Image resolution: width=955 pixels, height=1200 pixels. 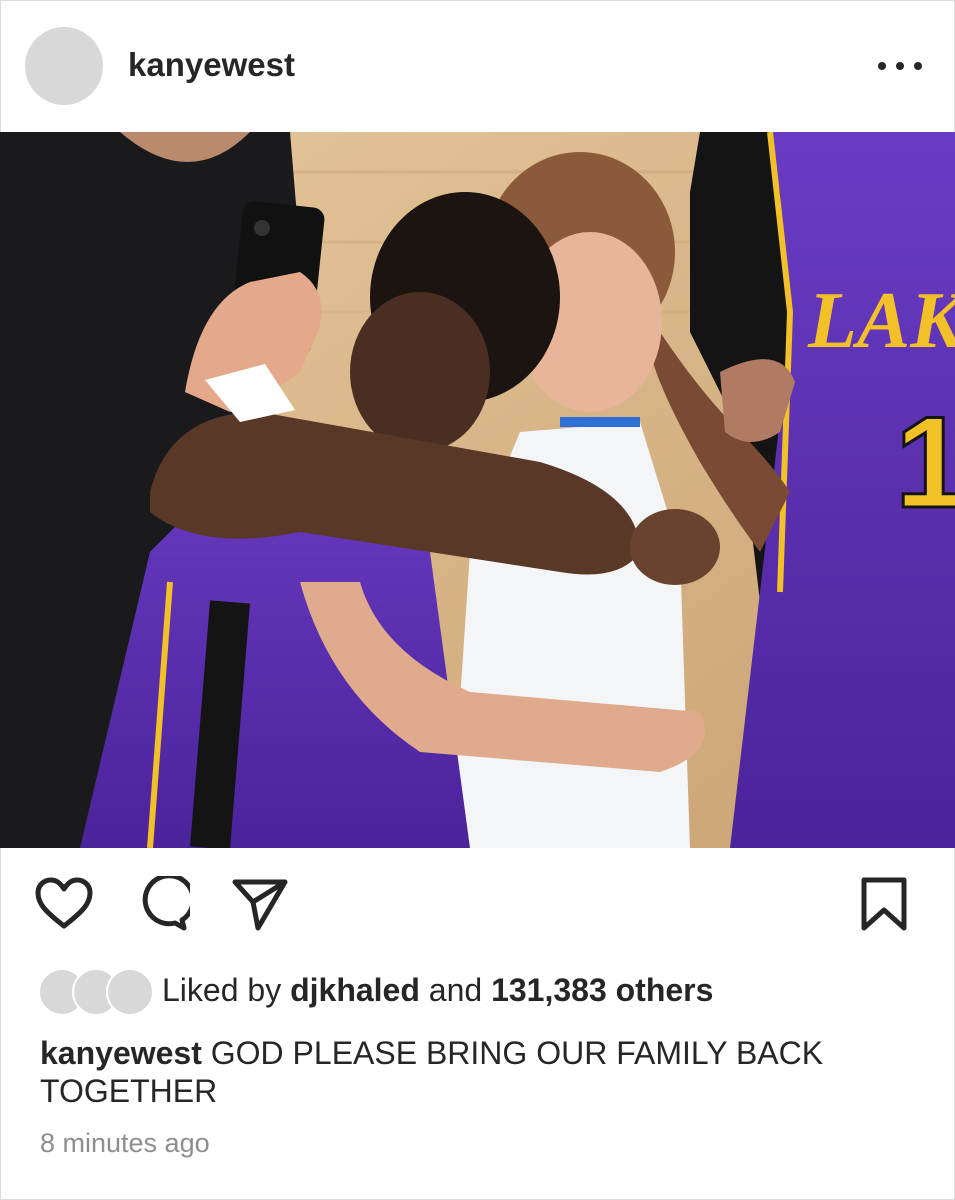 What do you see at coordinates (64, 903) in the screenshot?
I see `heart-icon` at bounding box center [64, 903].